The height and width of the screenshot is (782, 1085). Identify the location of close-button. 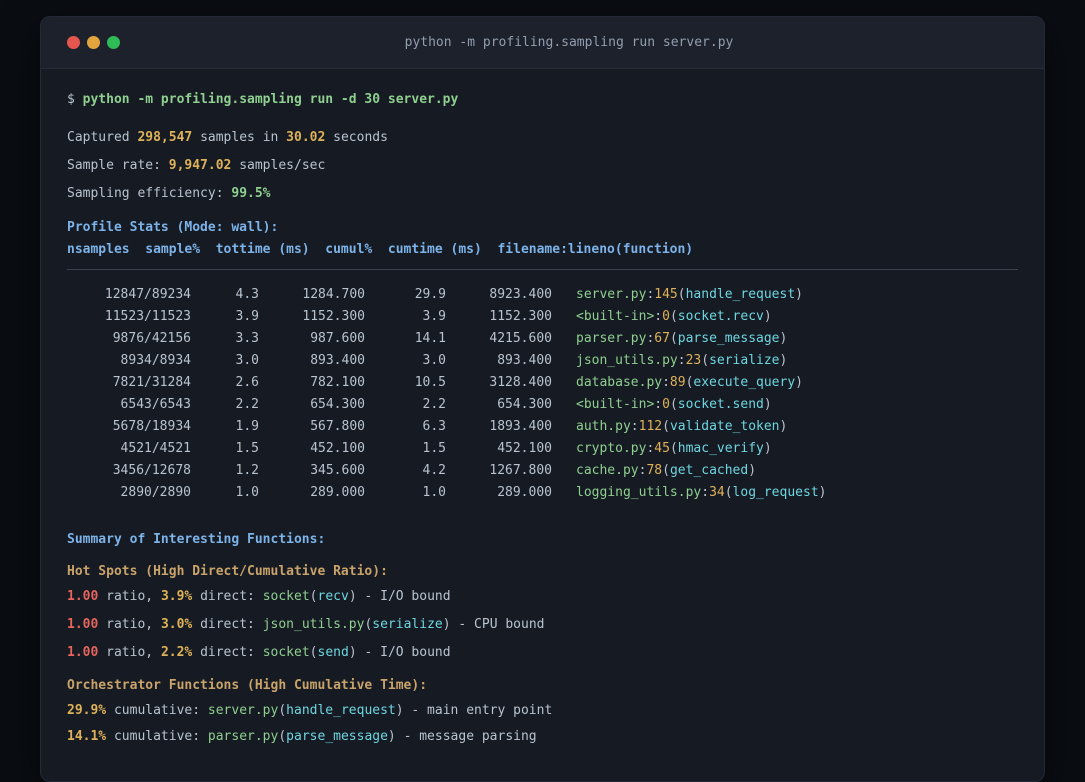
(73, 42).